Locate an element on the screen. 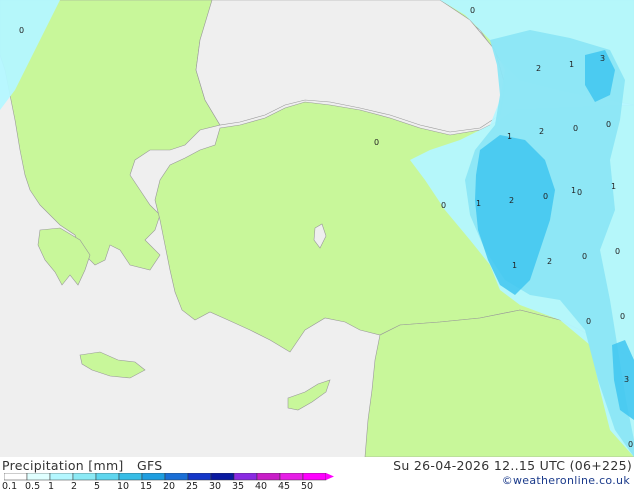  precip-color-legend is located at coordinates (169, 477).